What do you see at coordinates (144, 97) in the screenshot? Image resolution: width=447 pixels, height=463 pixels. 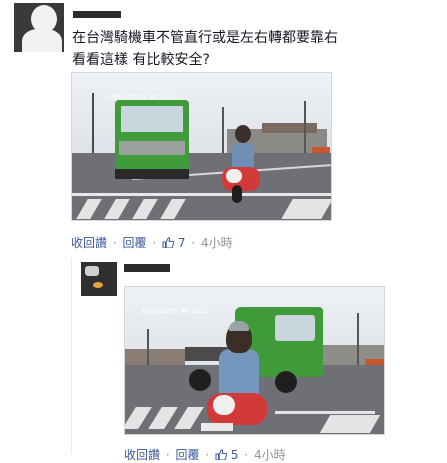 I see `photo-timestamp: 2011/10/03 08:31:07` at bounding box center [144, 97].